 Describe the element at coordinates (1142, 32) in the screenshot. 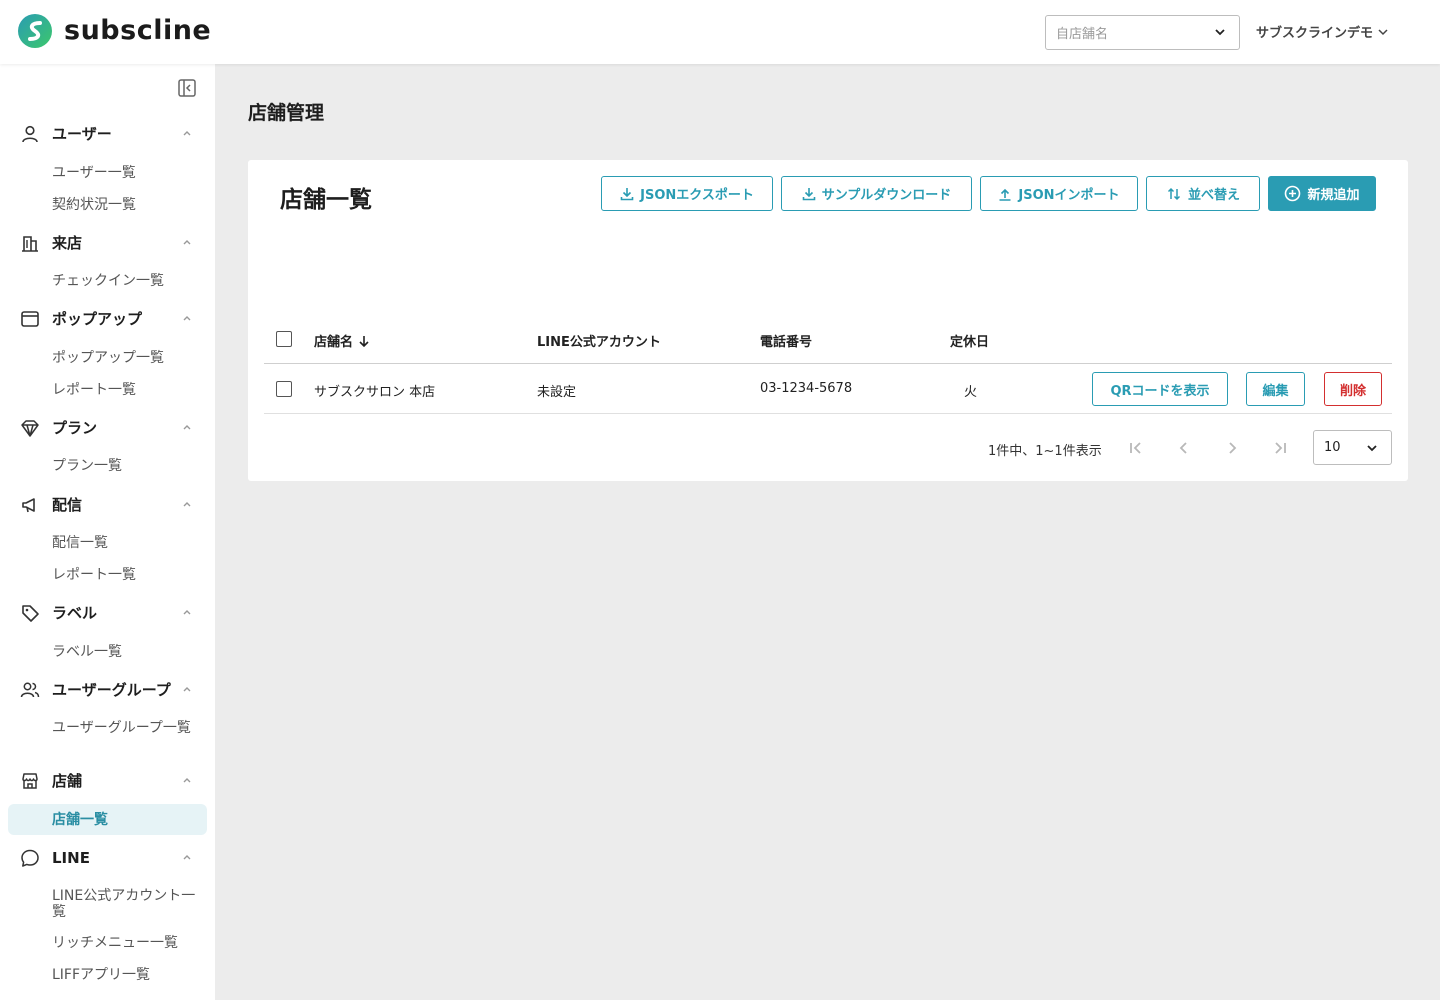

I see `shop-select: 自店舗名` at that location.